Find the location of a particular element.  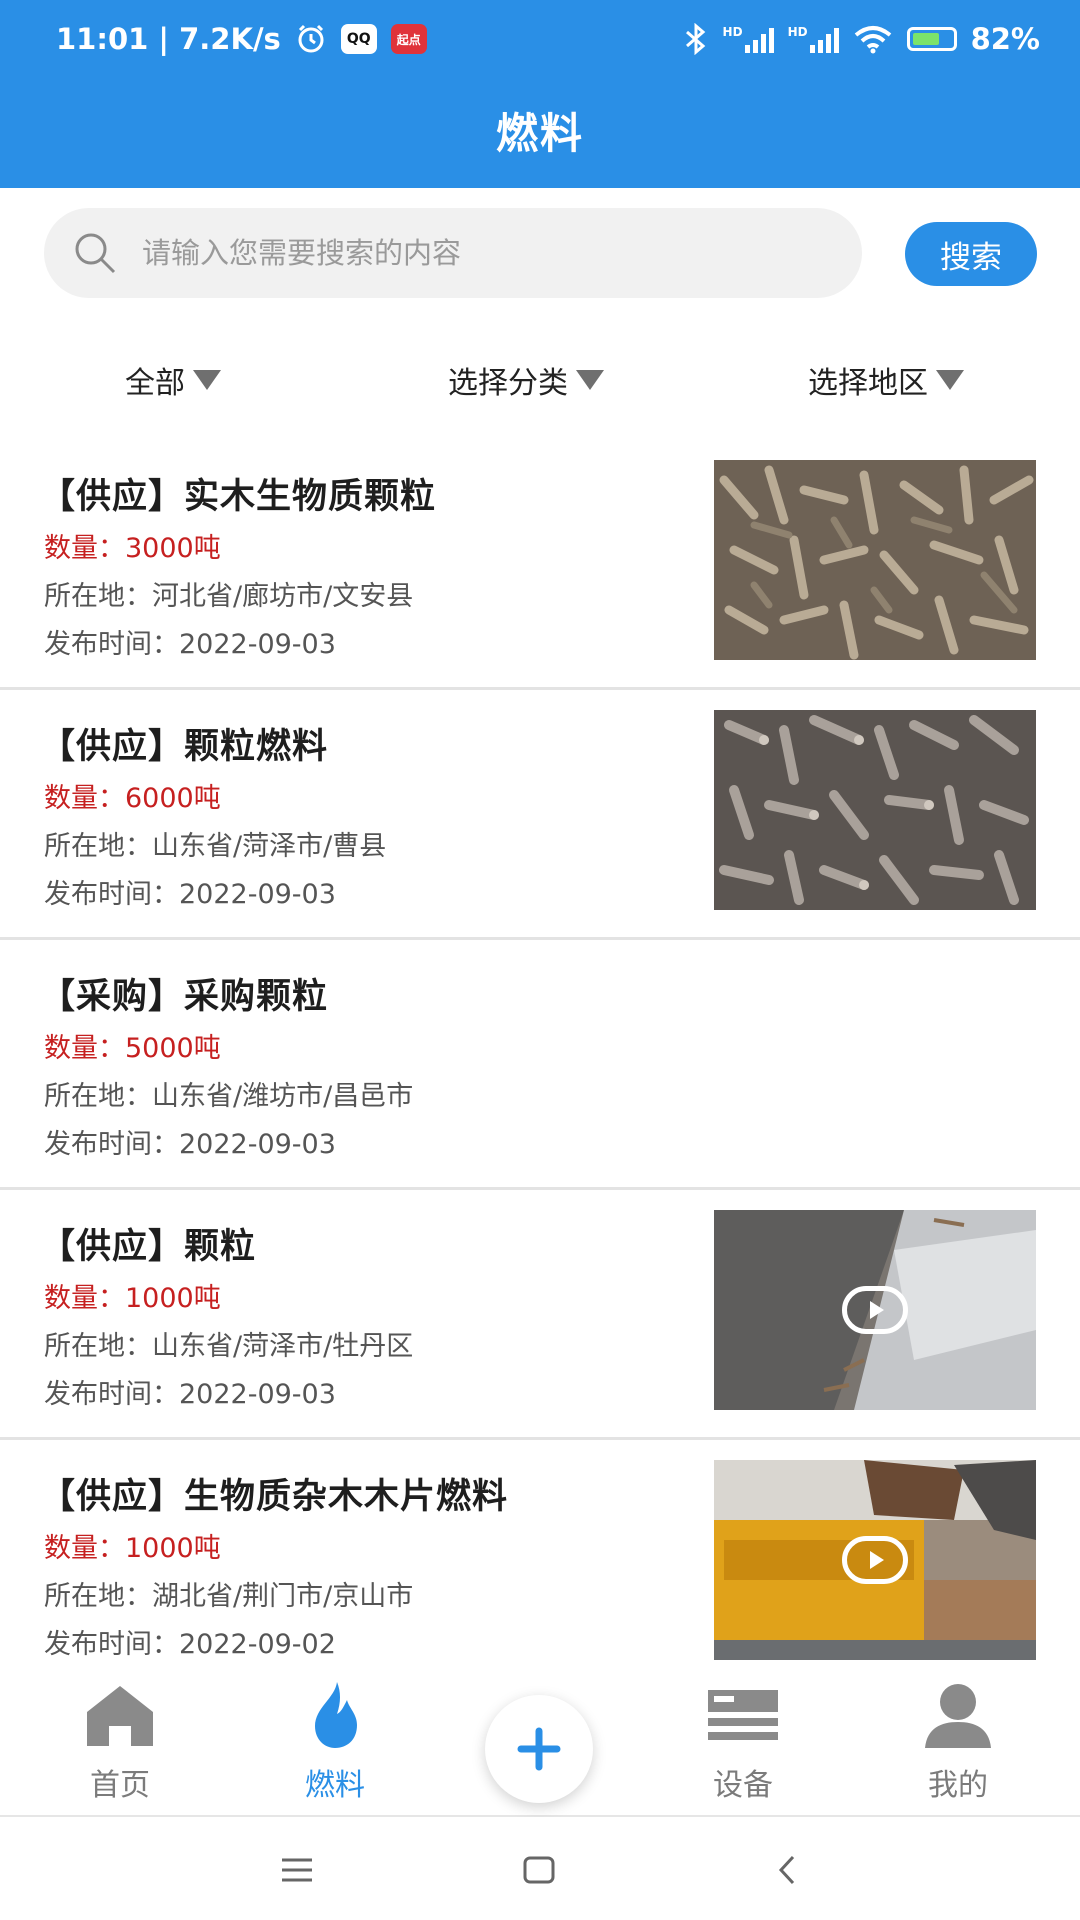

tab-label: 燃料 is located at coordinates (335, 1785).